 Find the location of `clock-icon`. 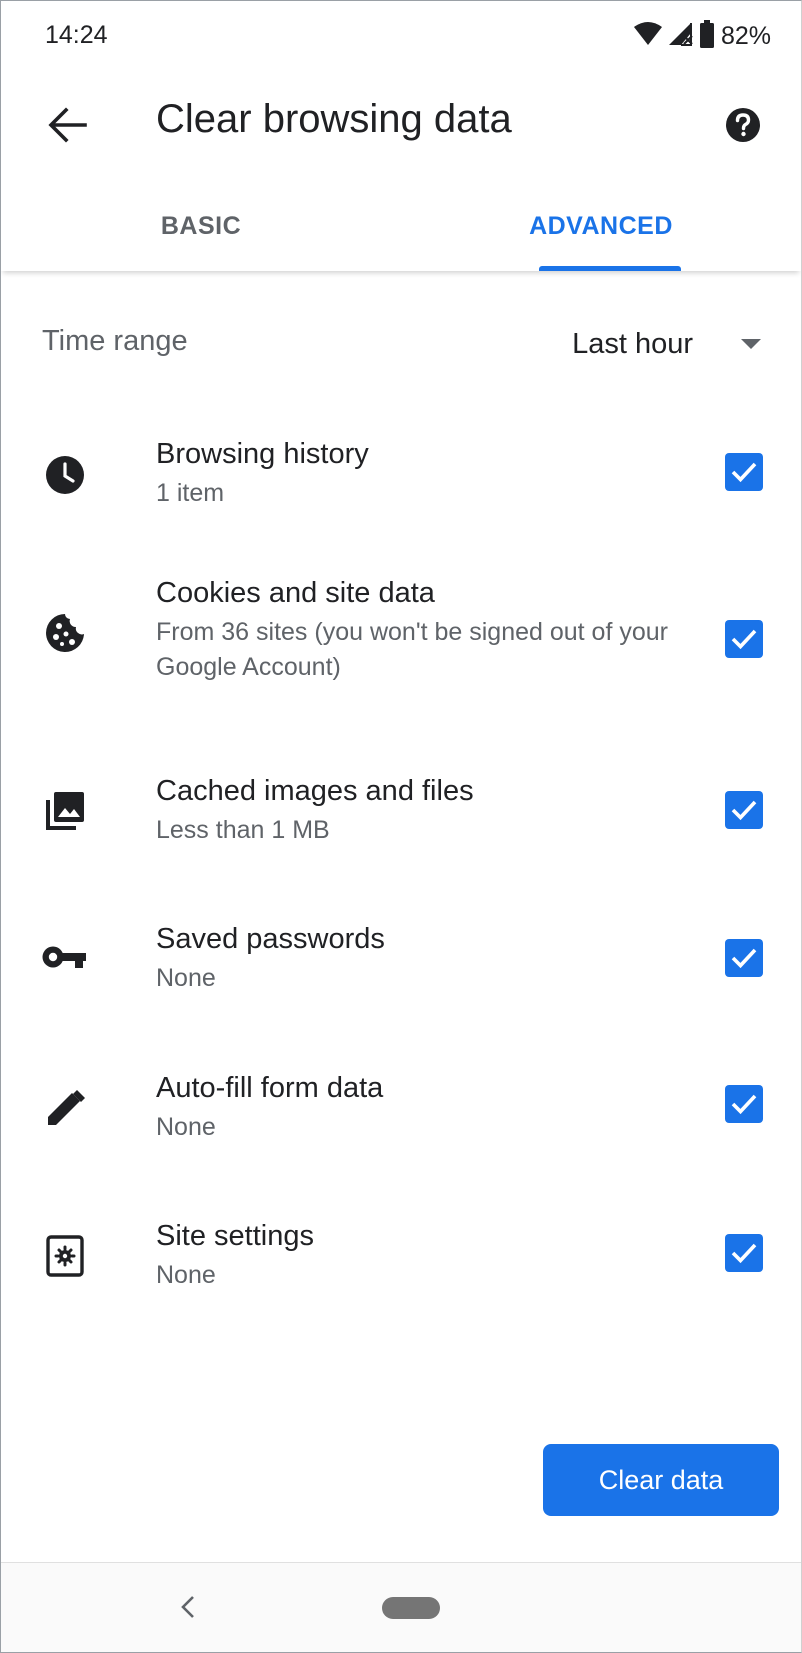

clock-icon is located at coordinates (65, 475).